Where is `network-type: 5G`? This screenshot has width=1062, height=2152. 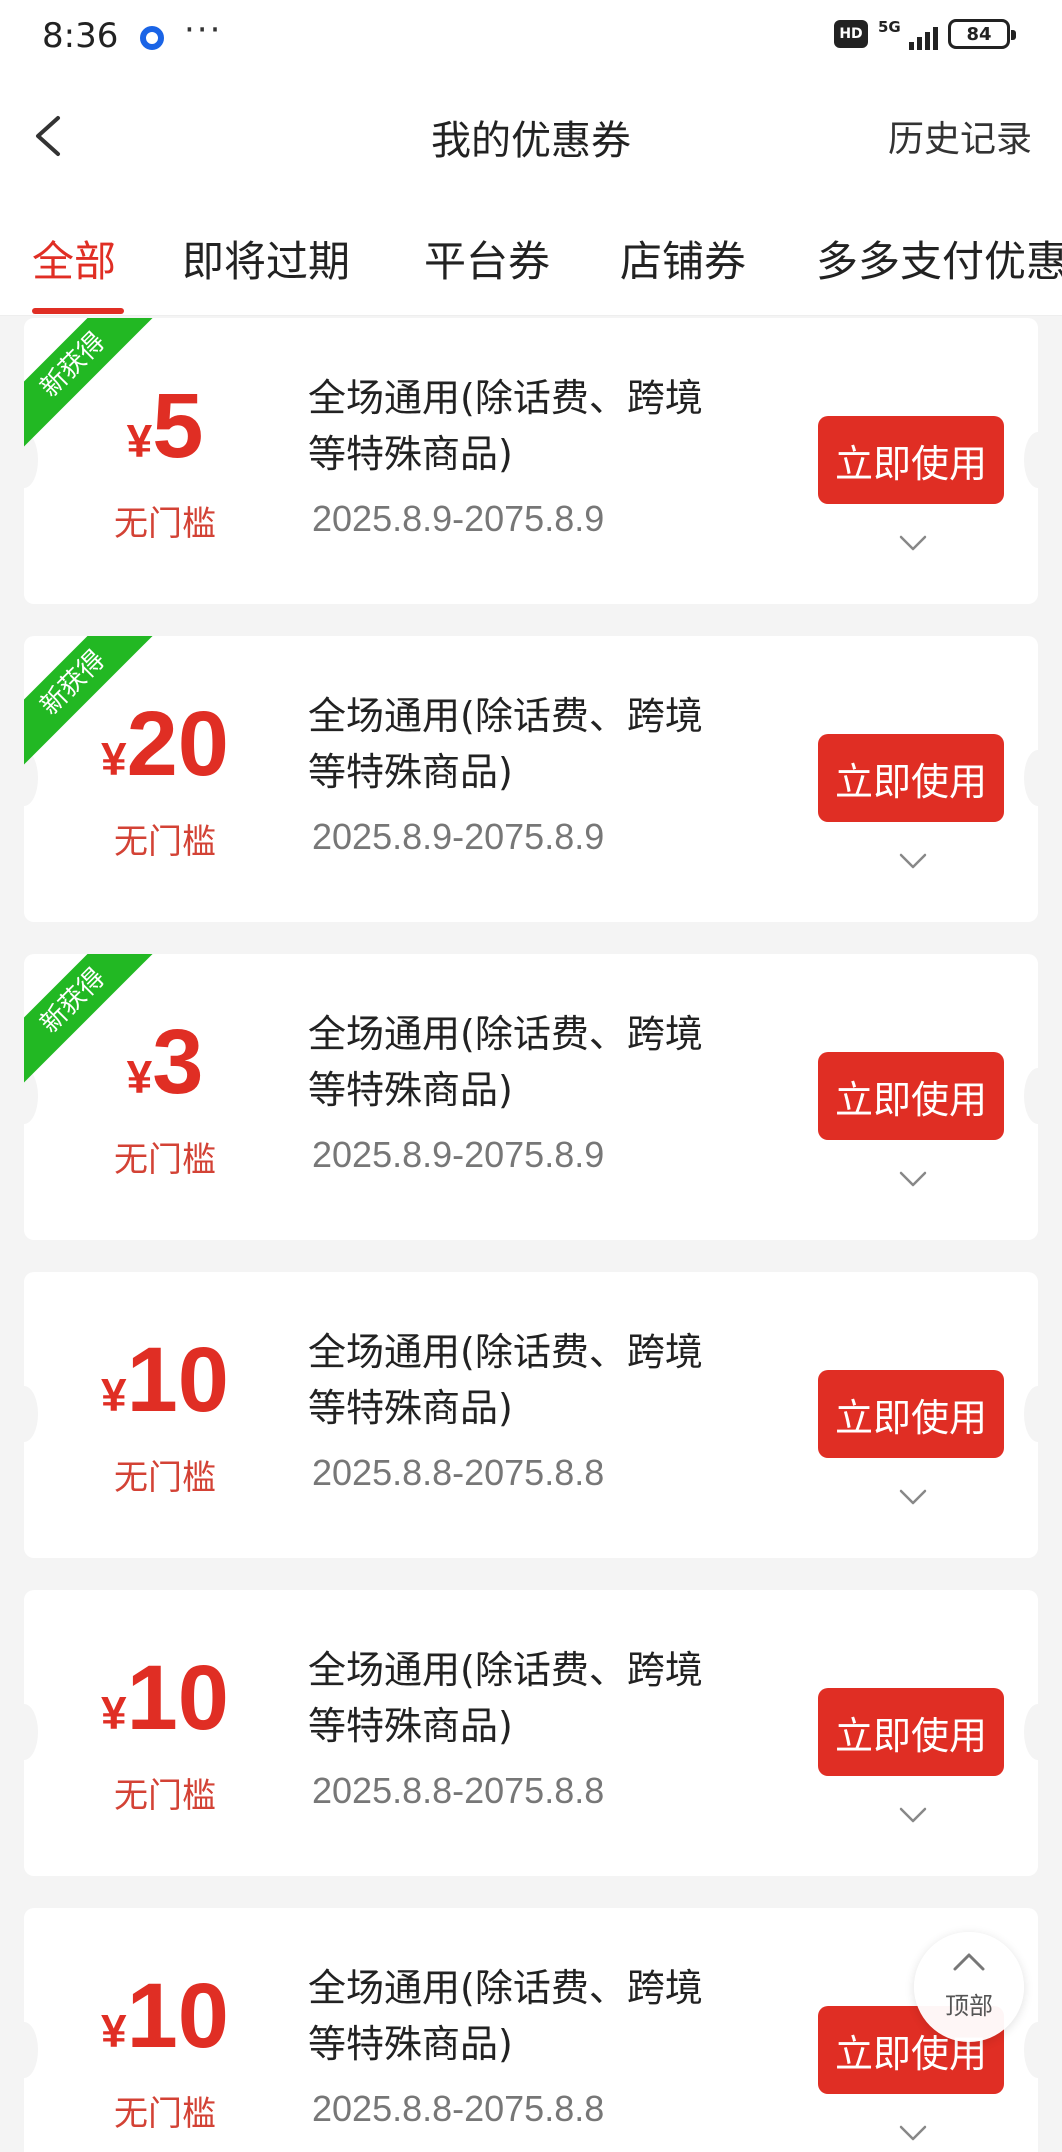
network-type: 5G is located at coordinates (889, 27).